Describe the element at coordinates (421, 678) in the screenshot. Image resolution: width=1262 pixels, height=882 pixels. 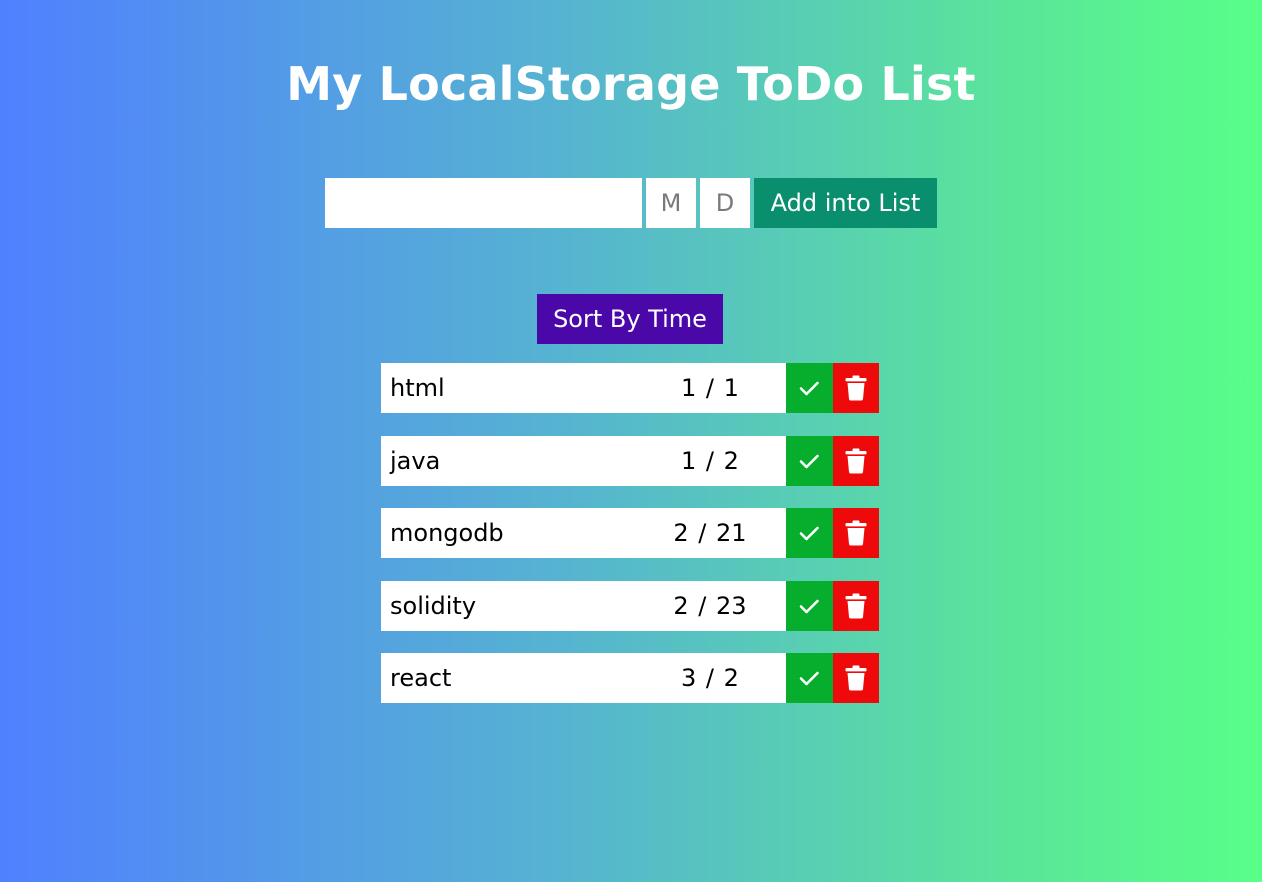
I see `todo-text: react` at that location.